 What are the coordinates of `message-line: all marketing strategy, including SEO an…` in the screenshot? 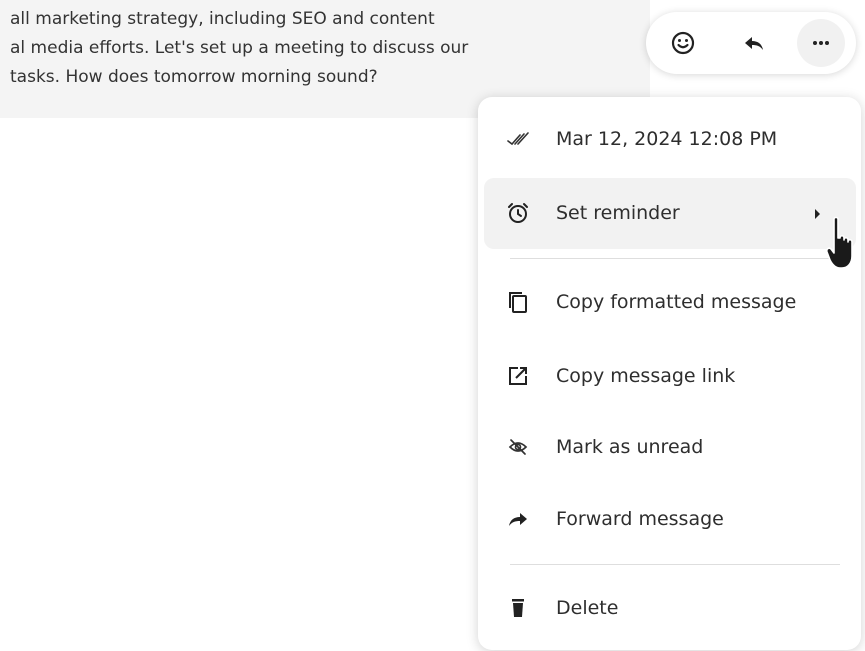 It's located at (222, 19).